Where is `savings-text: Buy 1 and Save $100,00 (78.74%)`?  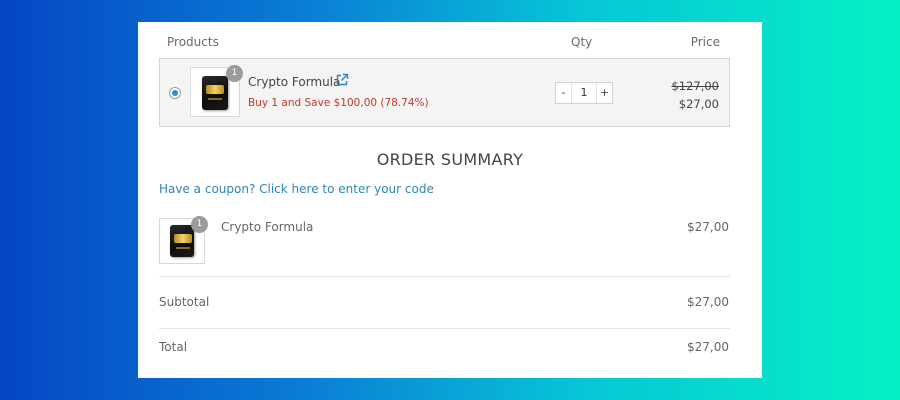
savings-text: Buy 1 and Save $100,00 (78.74%) is located at coordinates (338, 103).